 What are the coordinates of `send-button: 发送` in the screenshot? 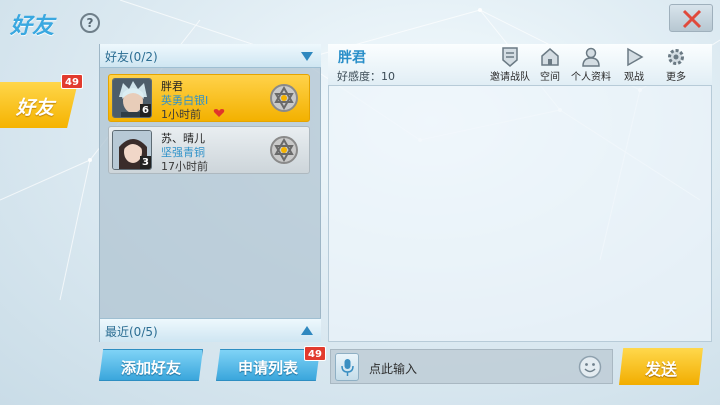 It's located at (661, 366).